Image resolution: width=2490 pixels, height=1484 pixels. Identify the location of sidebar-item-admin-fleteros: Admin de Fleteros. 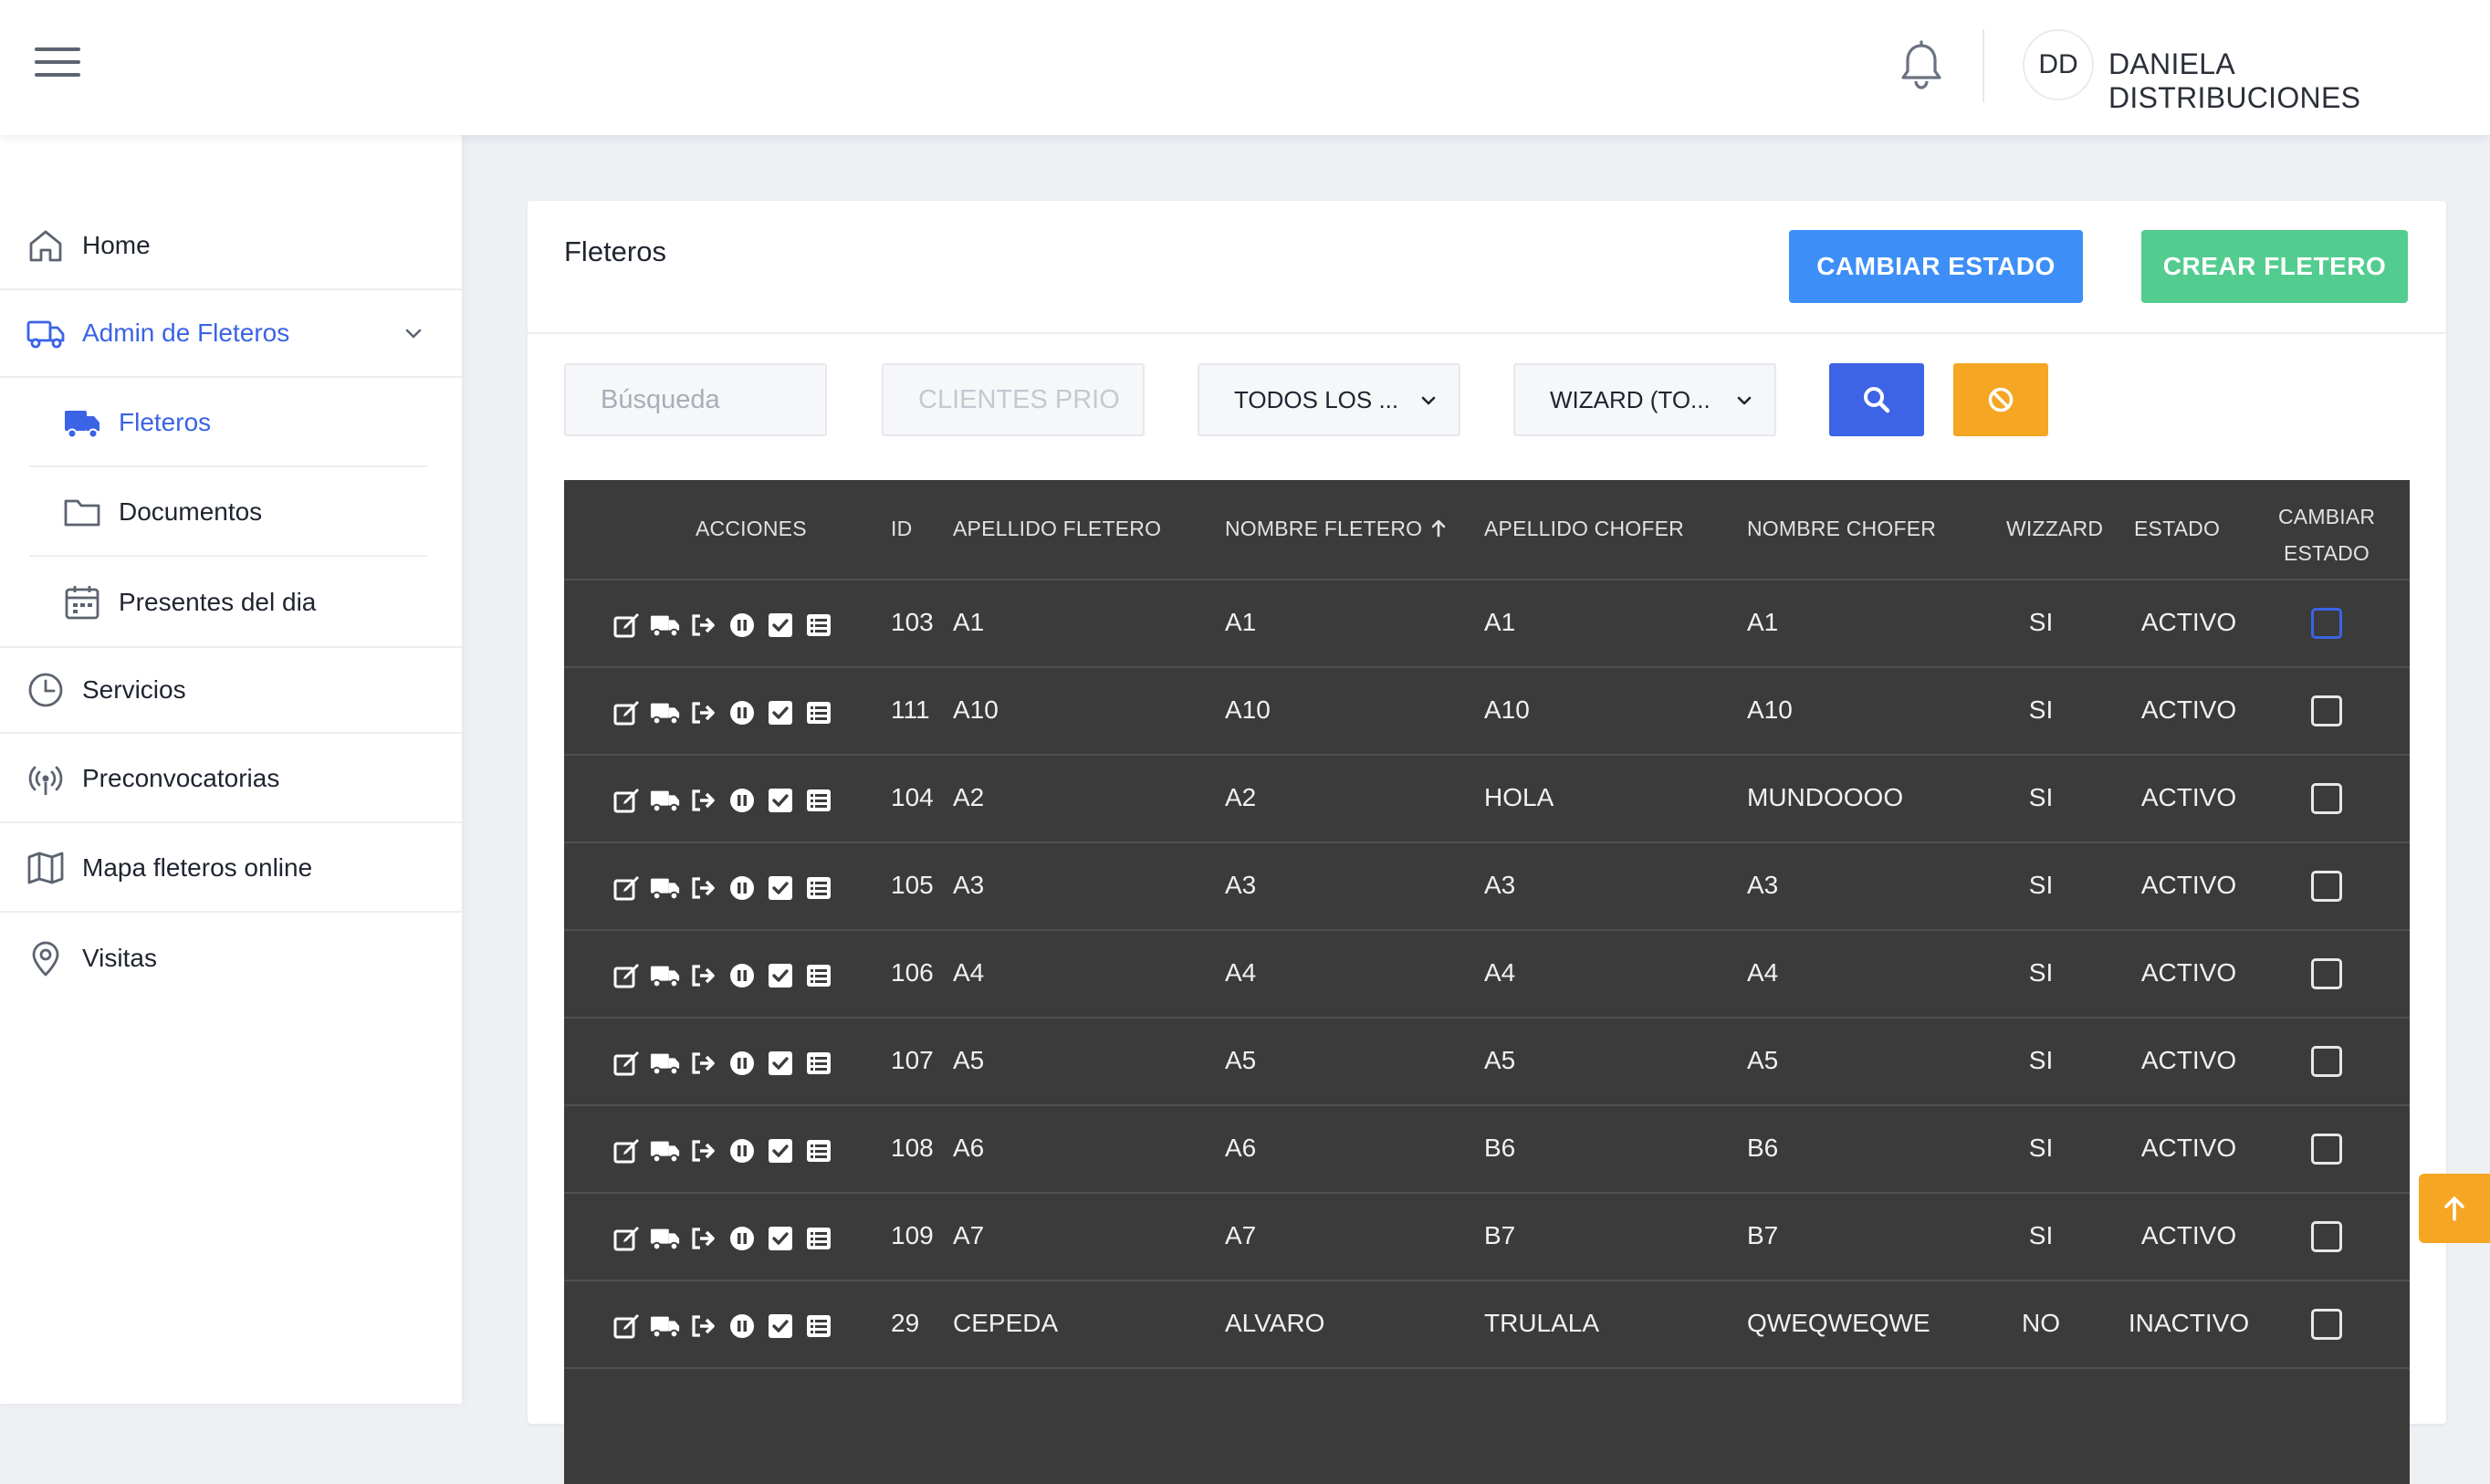
(231, 334).